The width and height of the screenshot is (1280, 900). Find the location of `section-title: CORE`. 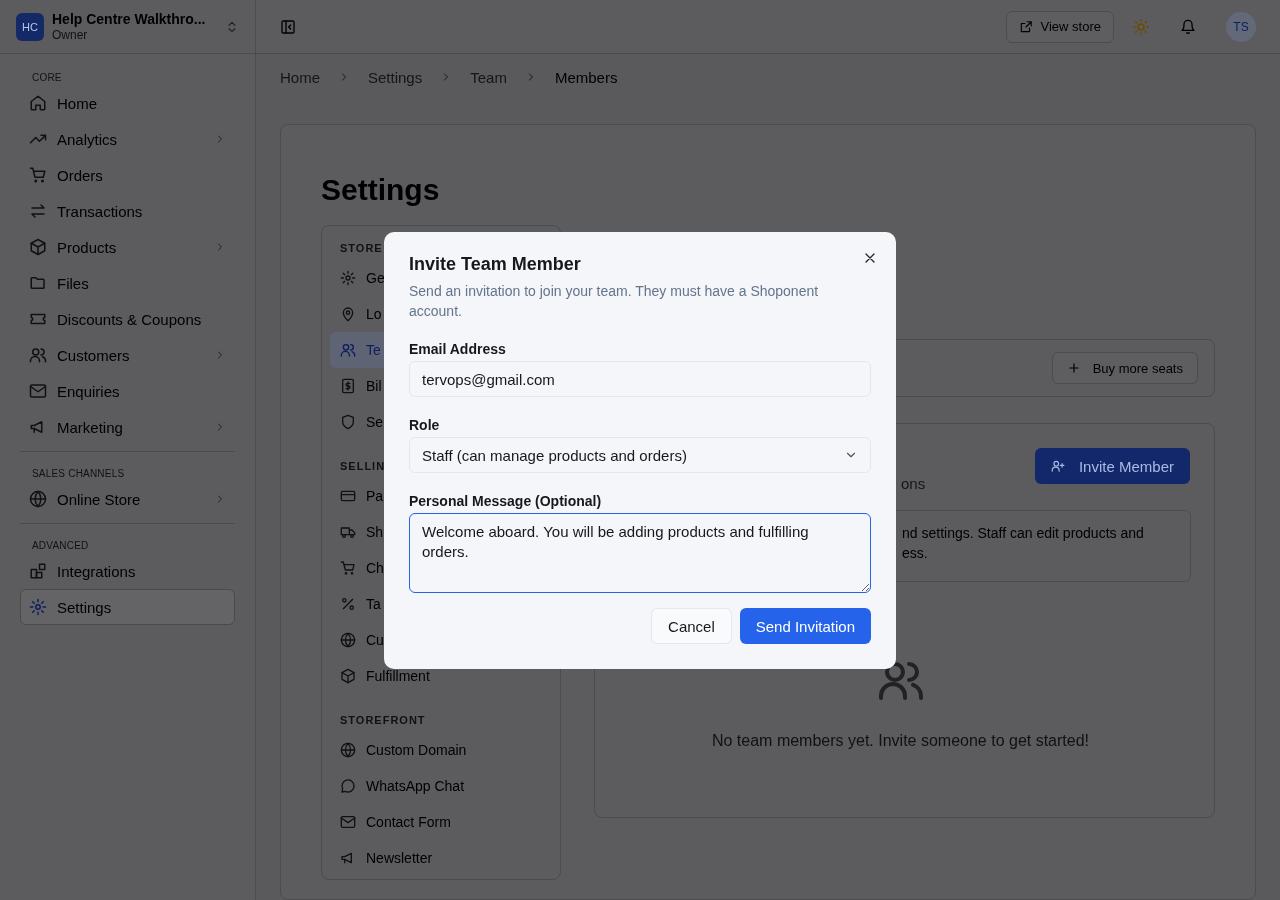

section-title: CORE is located at coordinates (47, 78).